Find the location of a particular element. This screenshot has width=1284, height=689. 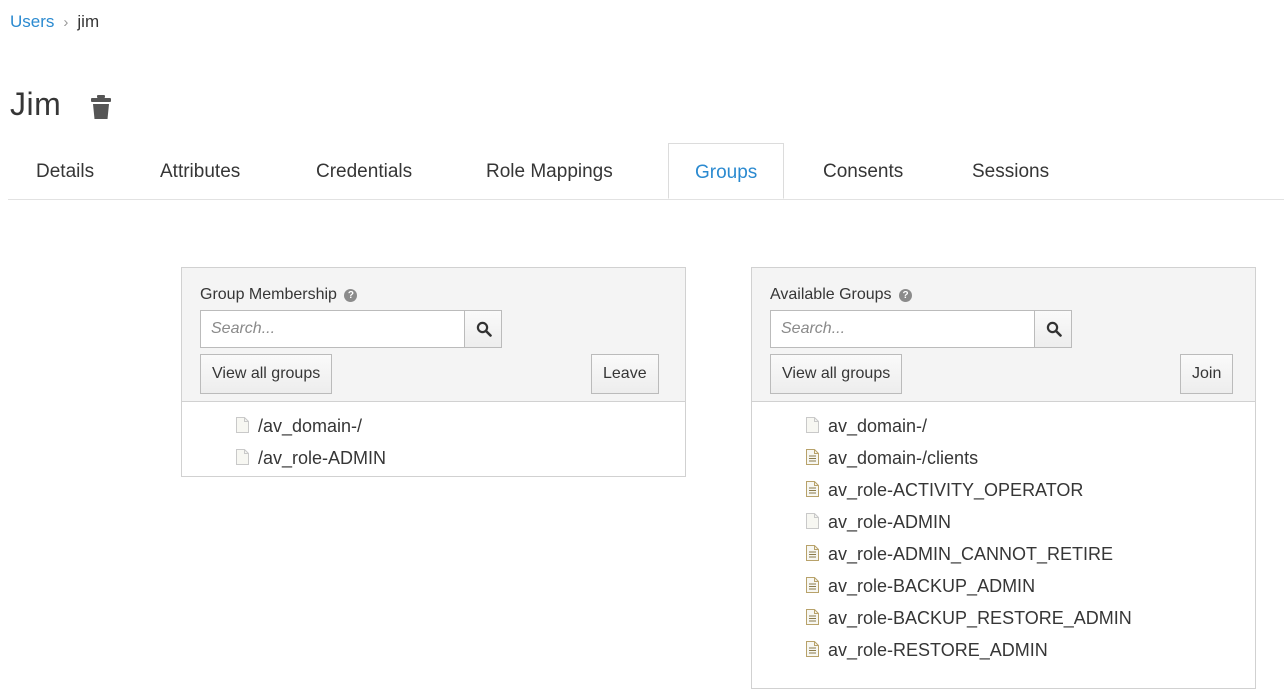

available-groups-title: Available Groups ? is located at coordinates (841, 295).